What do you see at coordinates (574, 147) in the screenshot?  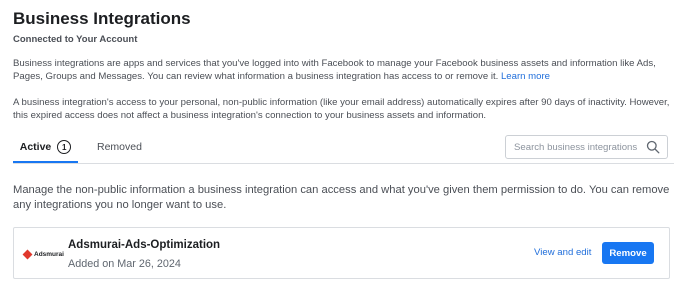 I see `search-input` at bounding box center [574, 147].